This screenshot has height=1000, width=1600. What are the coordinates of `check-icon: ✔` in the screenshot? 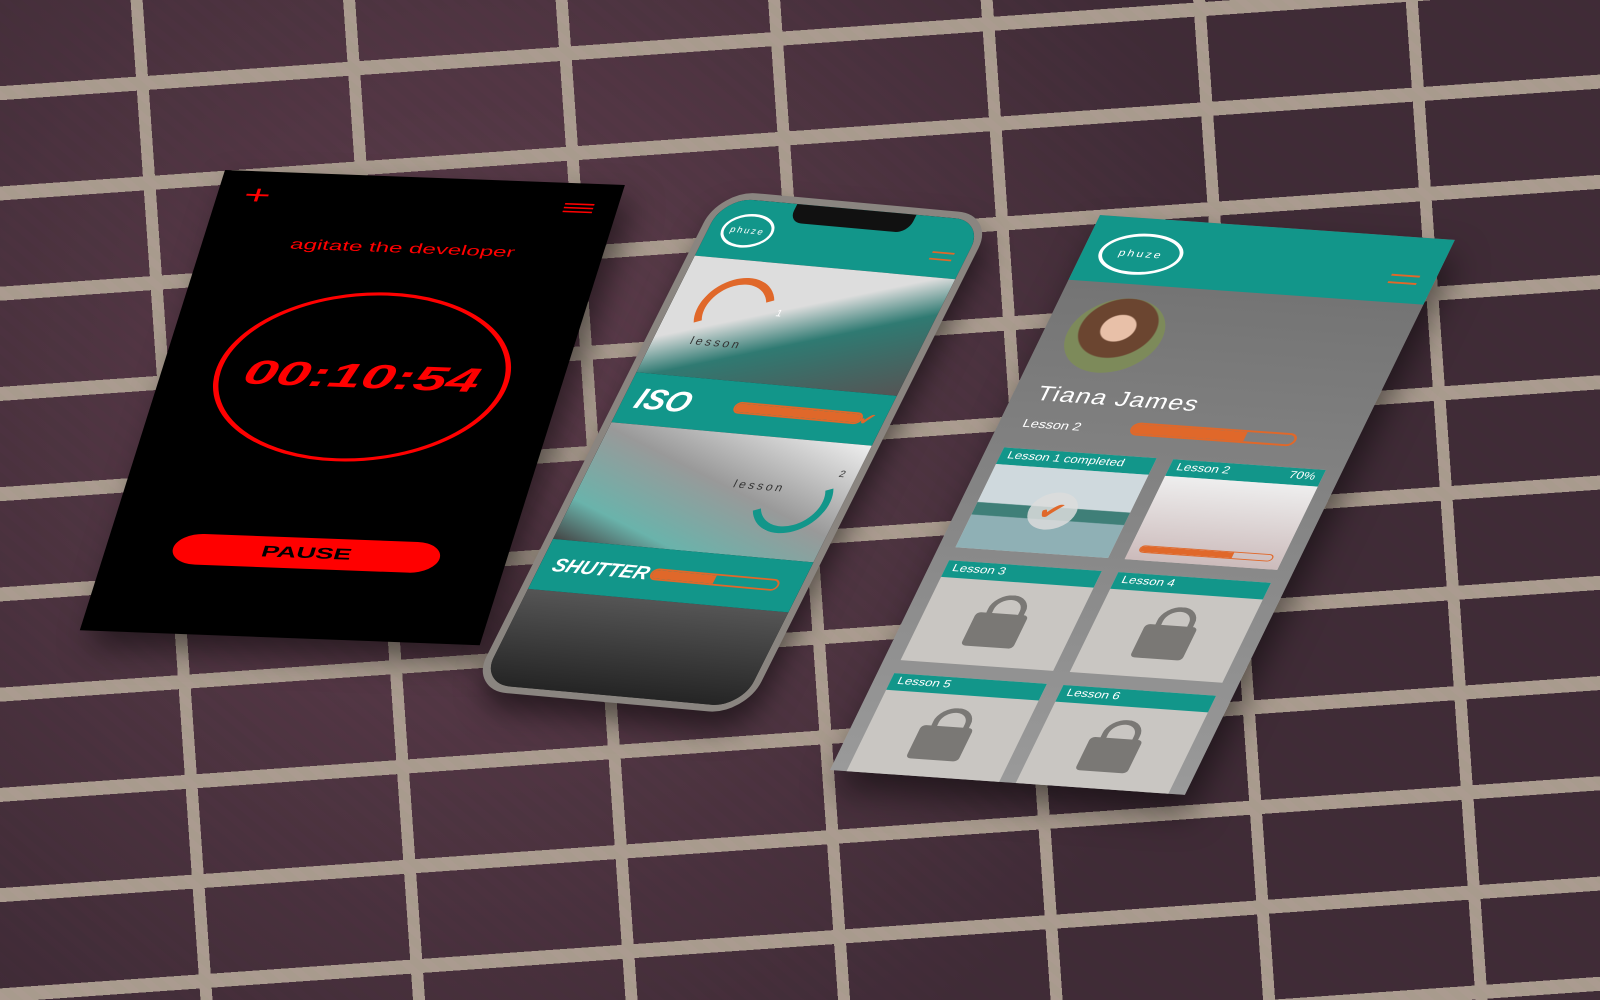 It's located at (1052, 511).